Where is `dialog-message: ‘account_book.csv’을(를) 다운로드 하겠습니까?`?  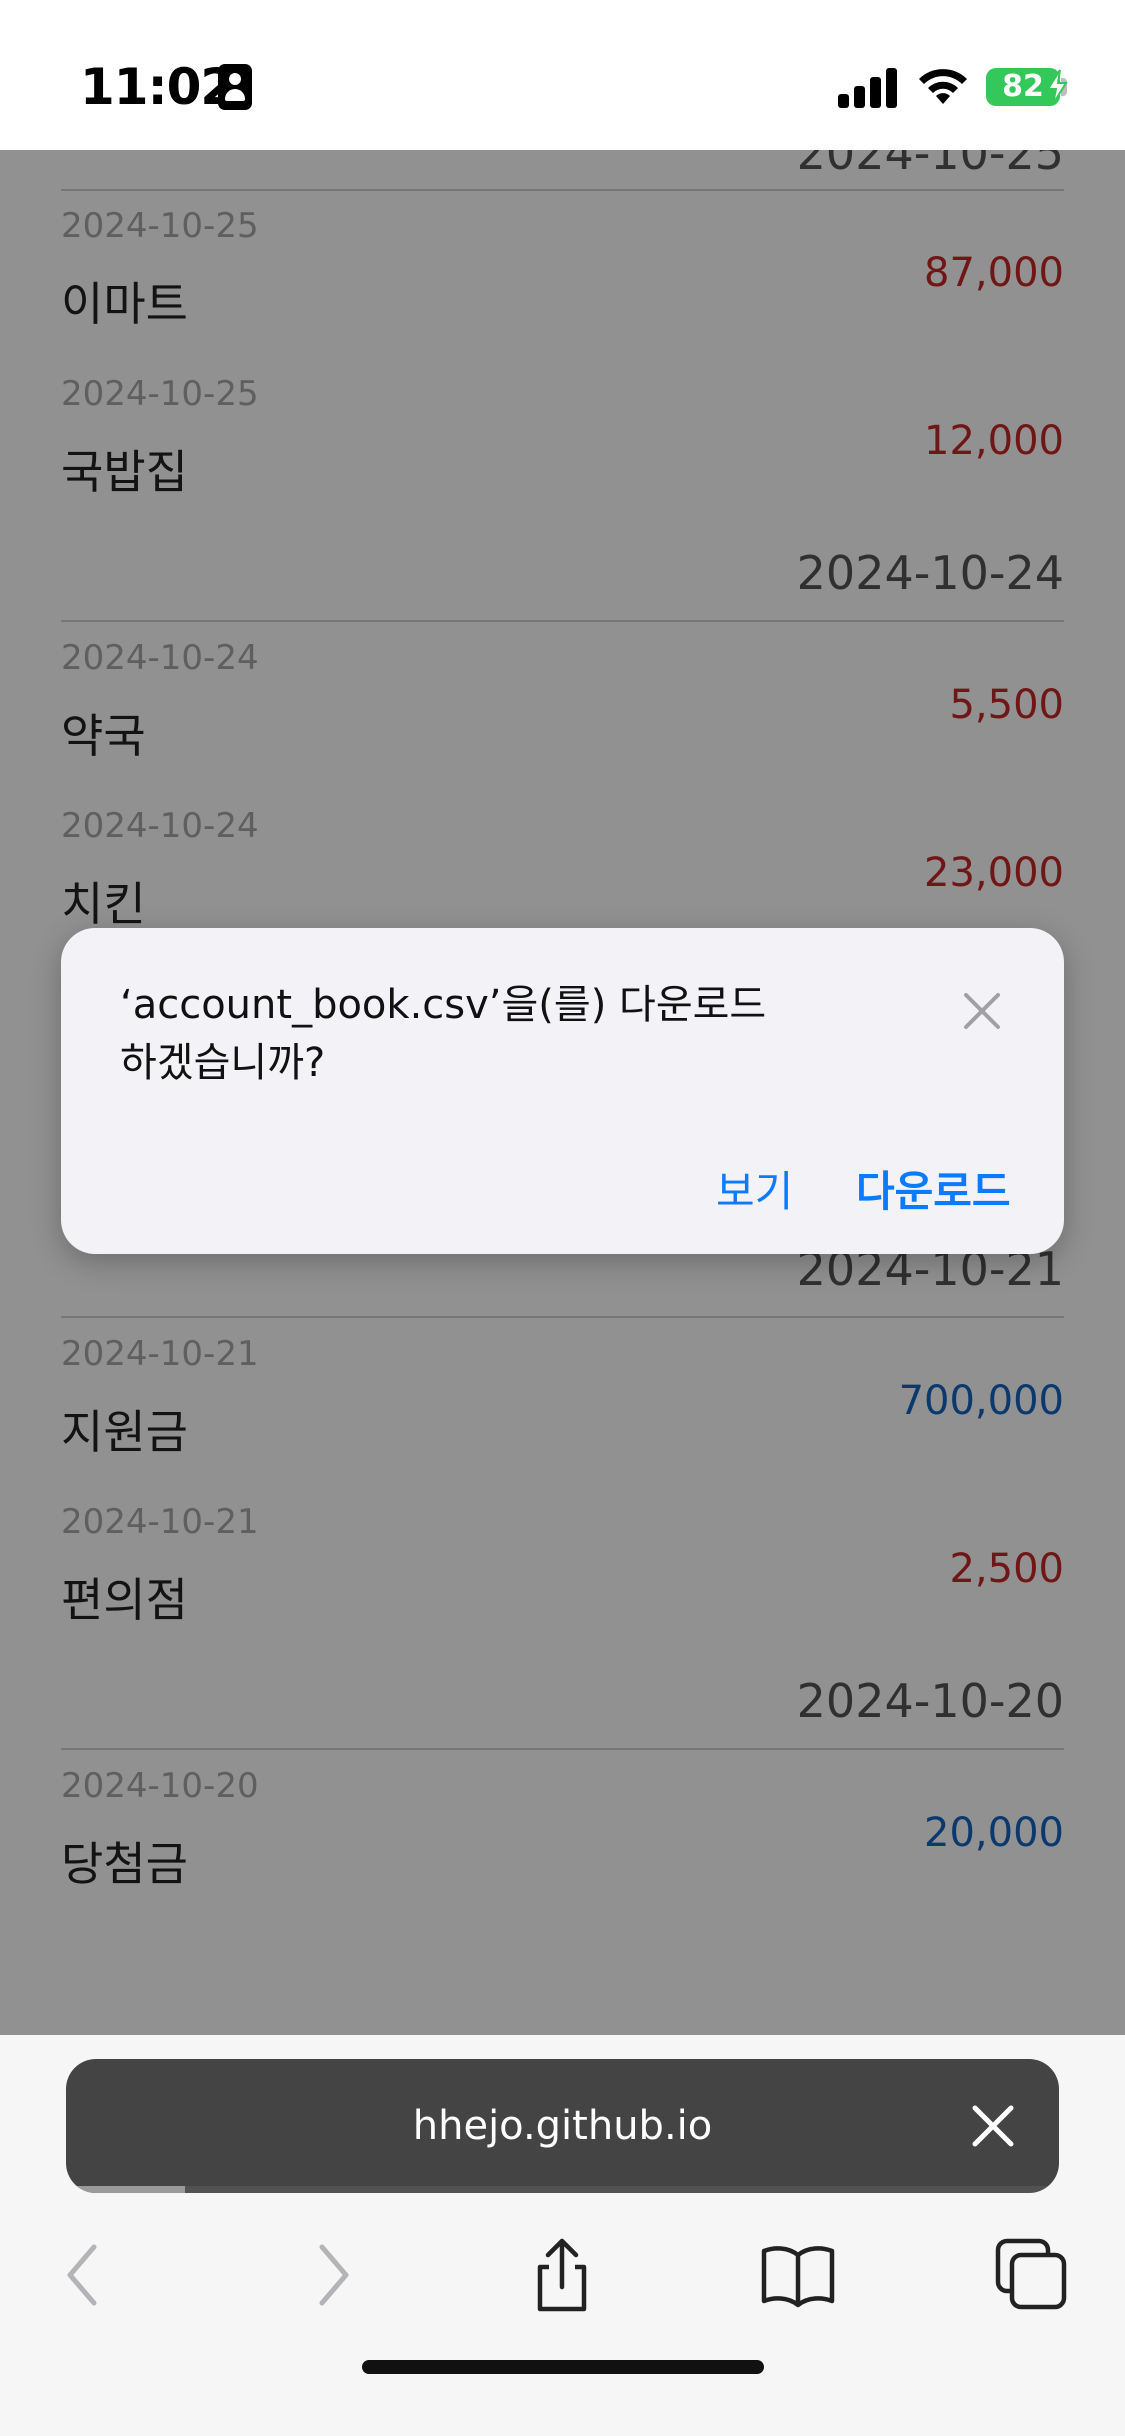 dialog-message: ‘account_book.csv’을(를) 다운로드 하겠습니까? is located at coordinates (500, 1034).